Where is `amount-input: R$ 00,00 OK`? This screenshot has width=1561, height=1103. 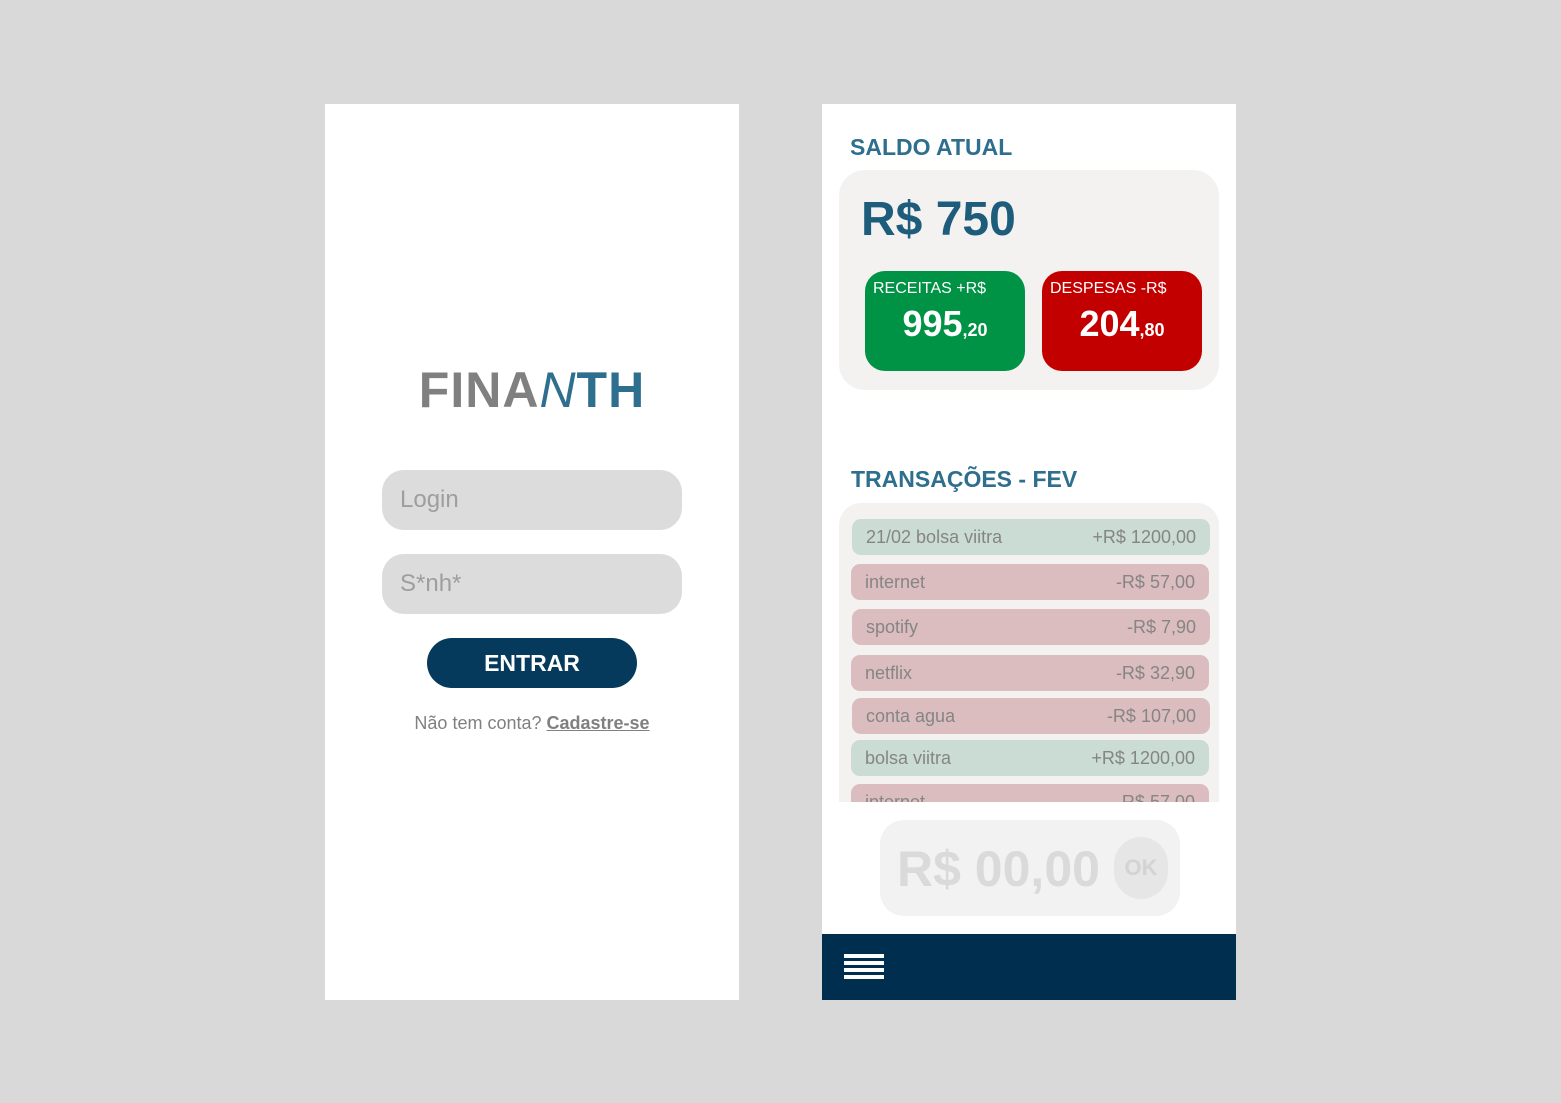 amount-input: R$ 00,00 OK is located at coordinates (1030, 868).